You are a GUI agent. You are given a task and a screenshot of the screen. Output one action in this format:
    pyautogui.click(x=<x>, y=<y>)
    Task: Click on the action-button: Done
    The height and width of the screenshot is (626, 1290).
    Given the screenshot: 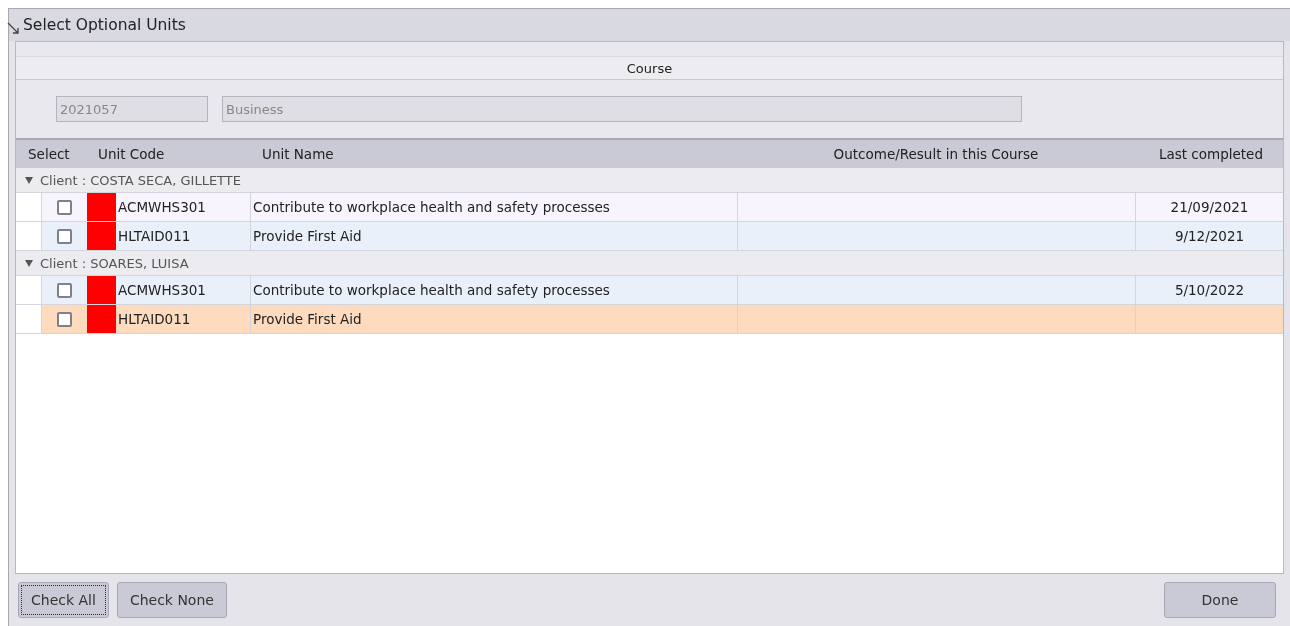 What is the action you would take?
    pyautogui.click(x=1220, y=600)
    